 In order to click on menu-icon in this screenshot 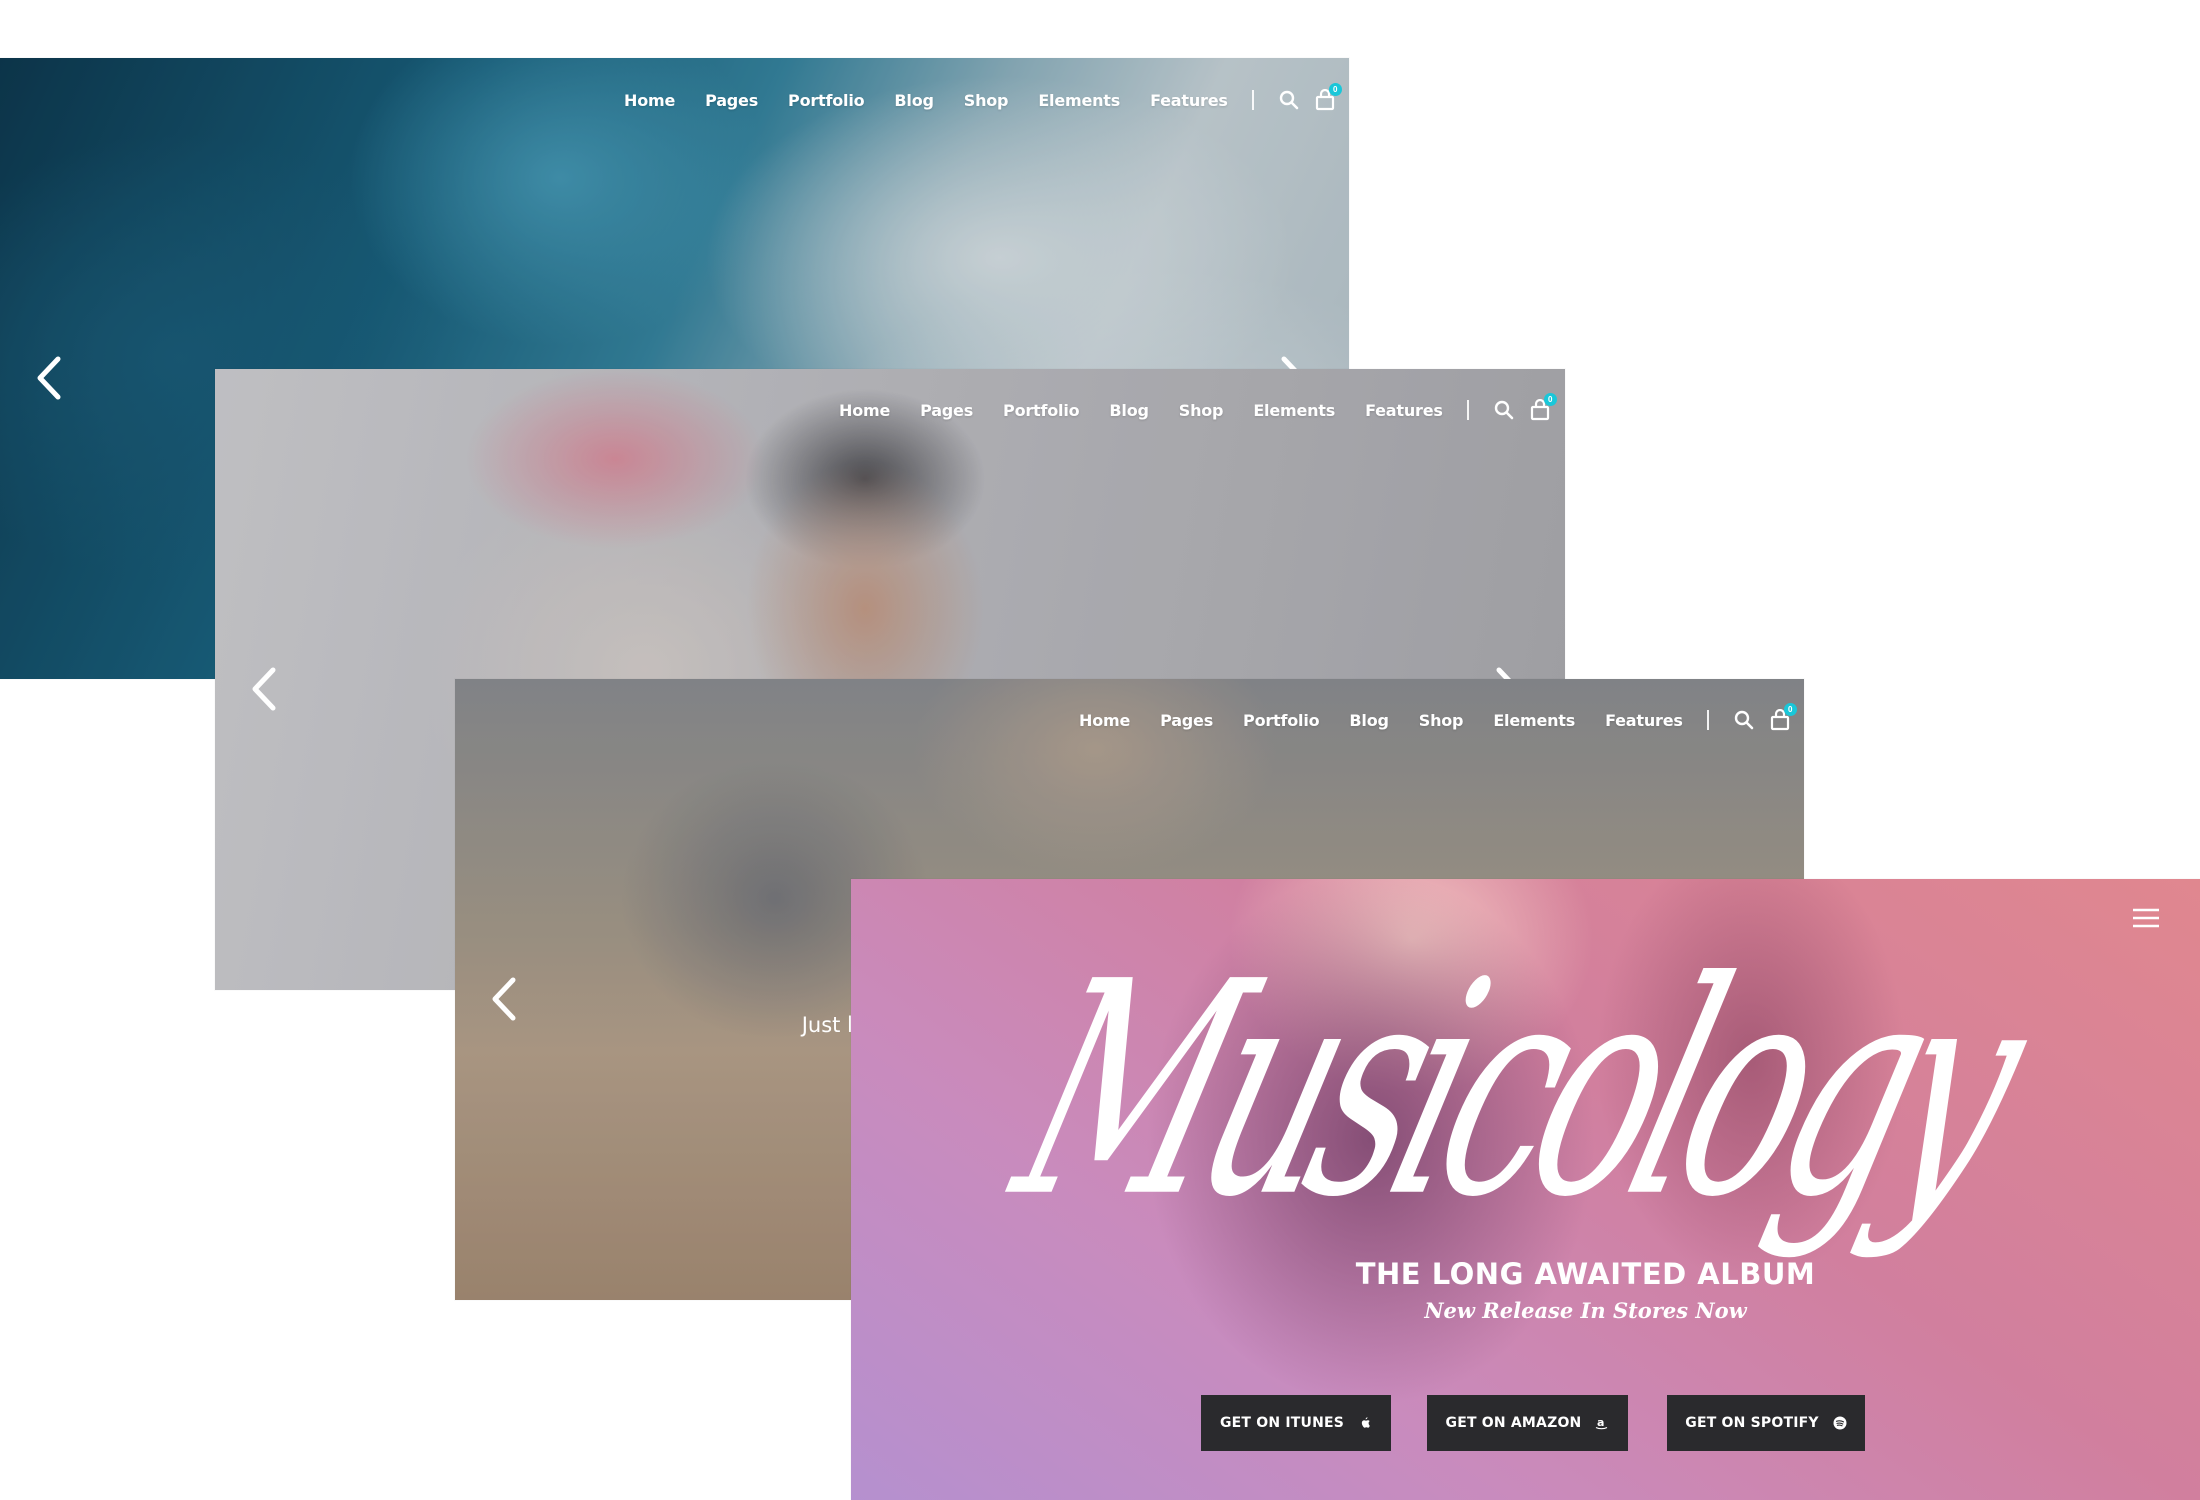, I will do `click(2146, 918)`.